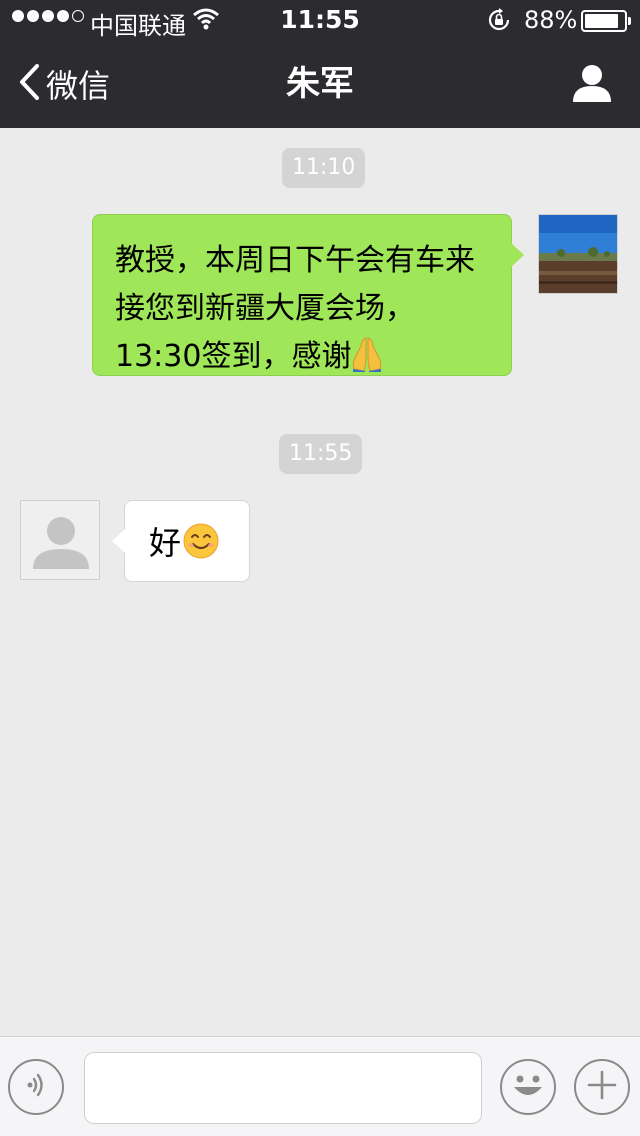 The width and height of the screenshot is (640, 1136). Describe the element at coordinates (321, 454) in the screenshot. I see `timestamp: 11:55` at that location.